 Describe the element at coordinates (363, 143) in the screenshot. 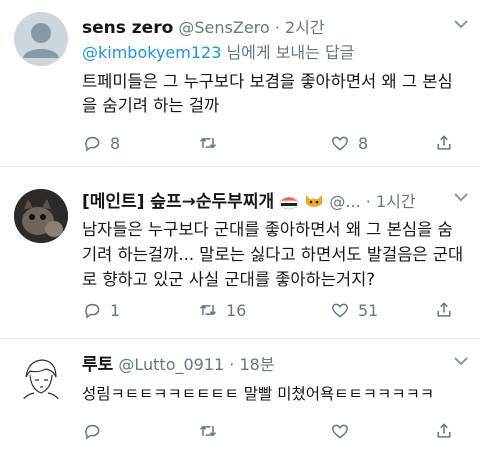

I see `like-count: 8` at that location.